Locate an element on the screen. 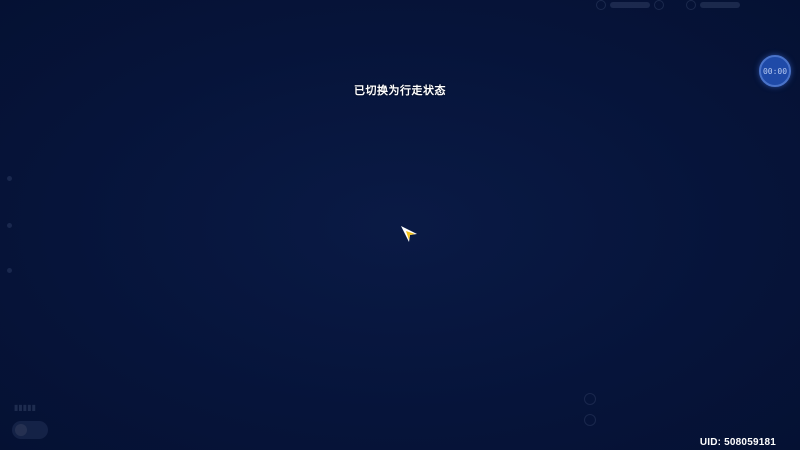 Image resolution: width=800 pixels, height=450 pixels. uid-label: UID: 508059181 is located at coordinates (737, 442).